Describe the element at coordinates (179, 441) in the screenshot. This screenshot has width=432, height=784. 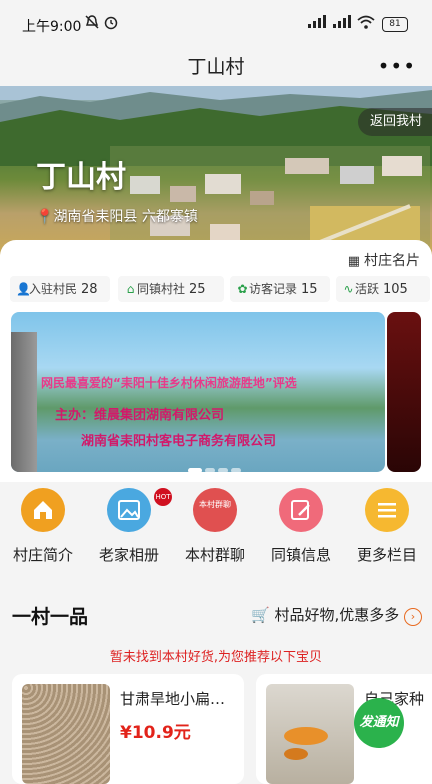
I see `banner-organizer-2: 湖南省耒阳村客电子商务有限公司` at that location.